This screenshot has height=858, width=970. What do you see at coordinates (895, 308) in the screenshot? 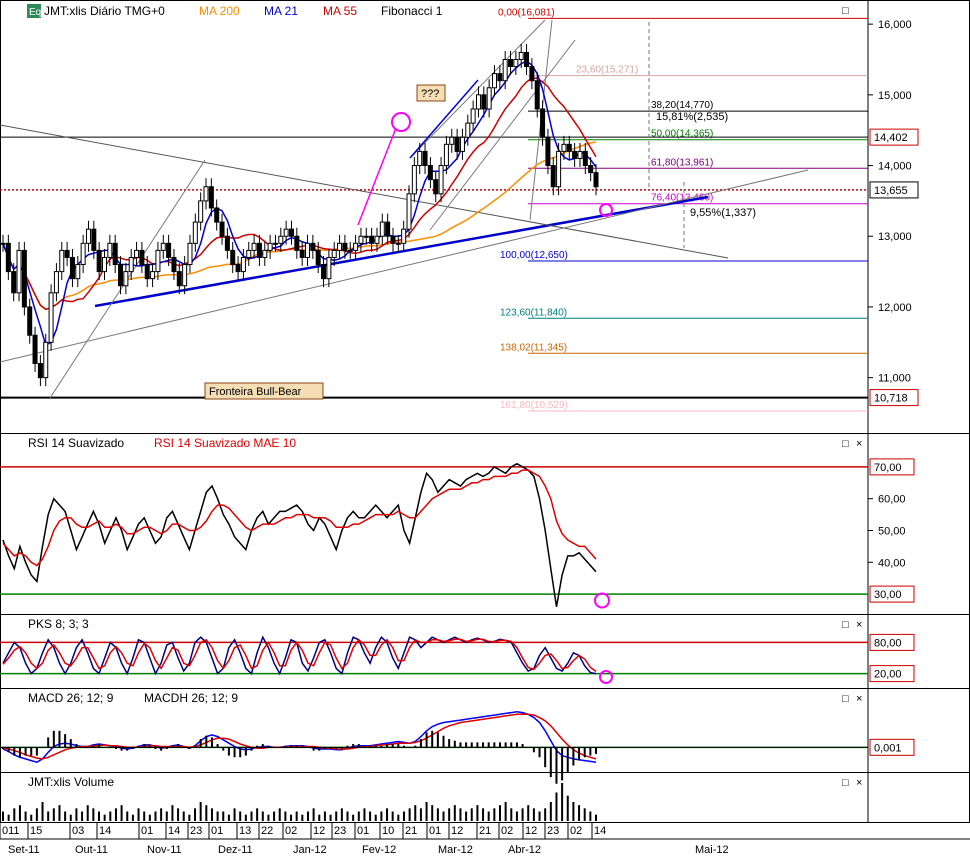
I see `price-tick-label: 12,000` at bounding box center [895, 308].